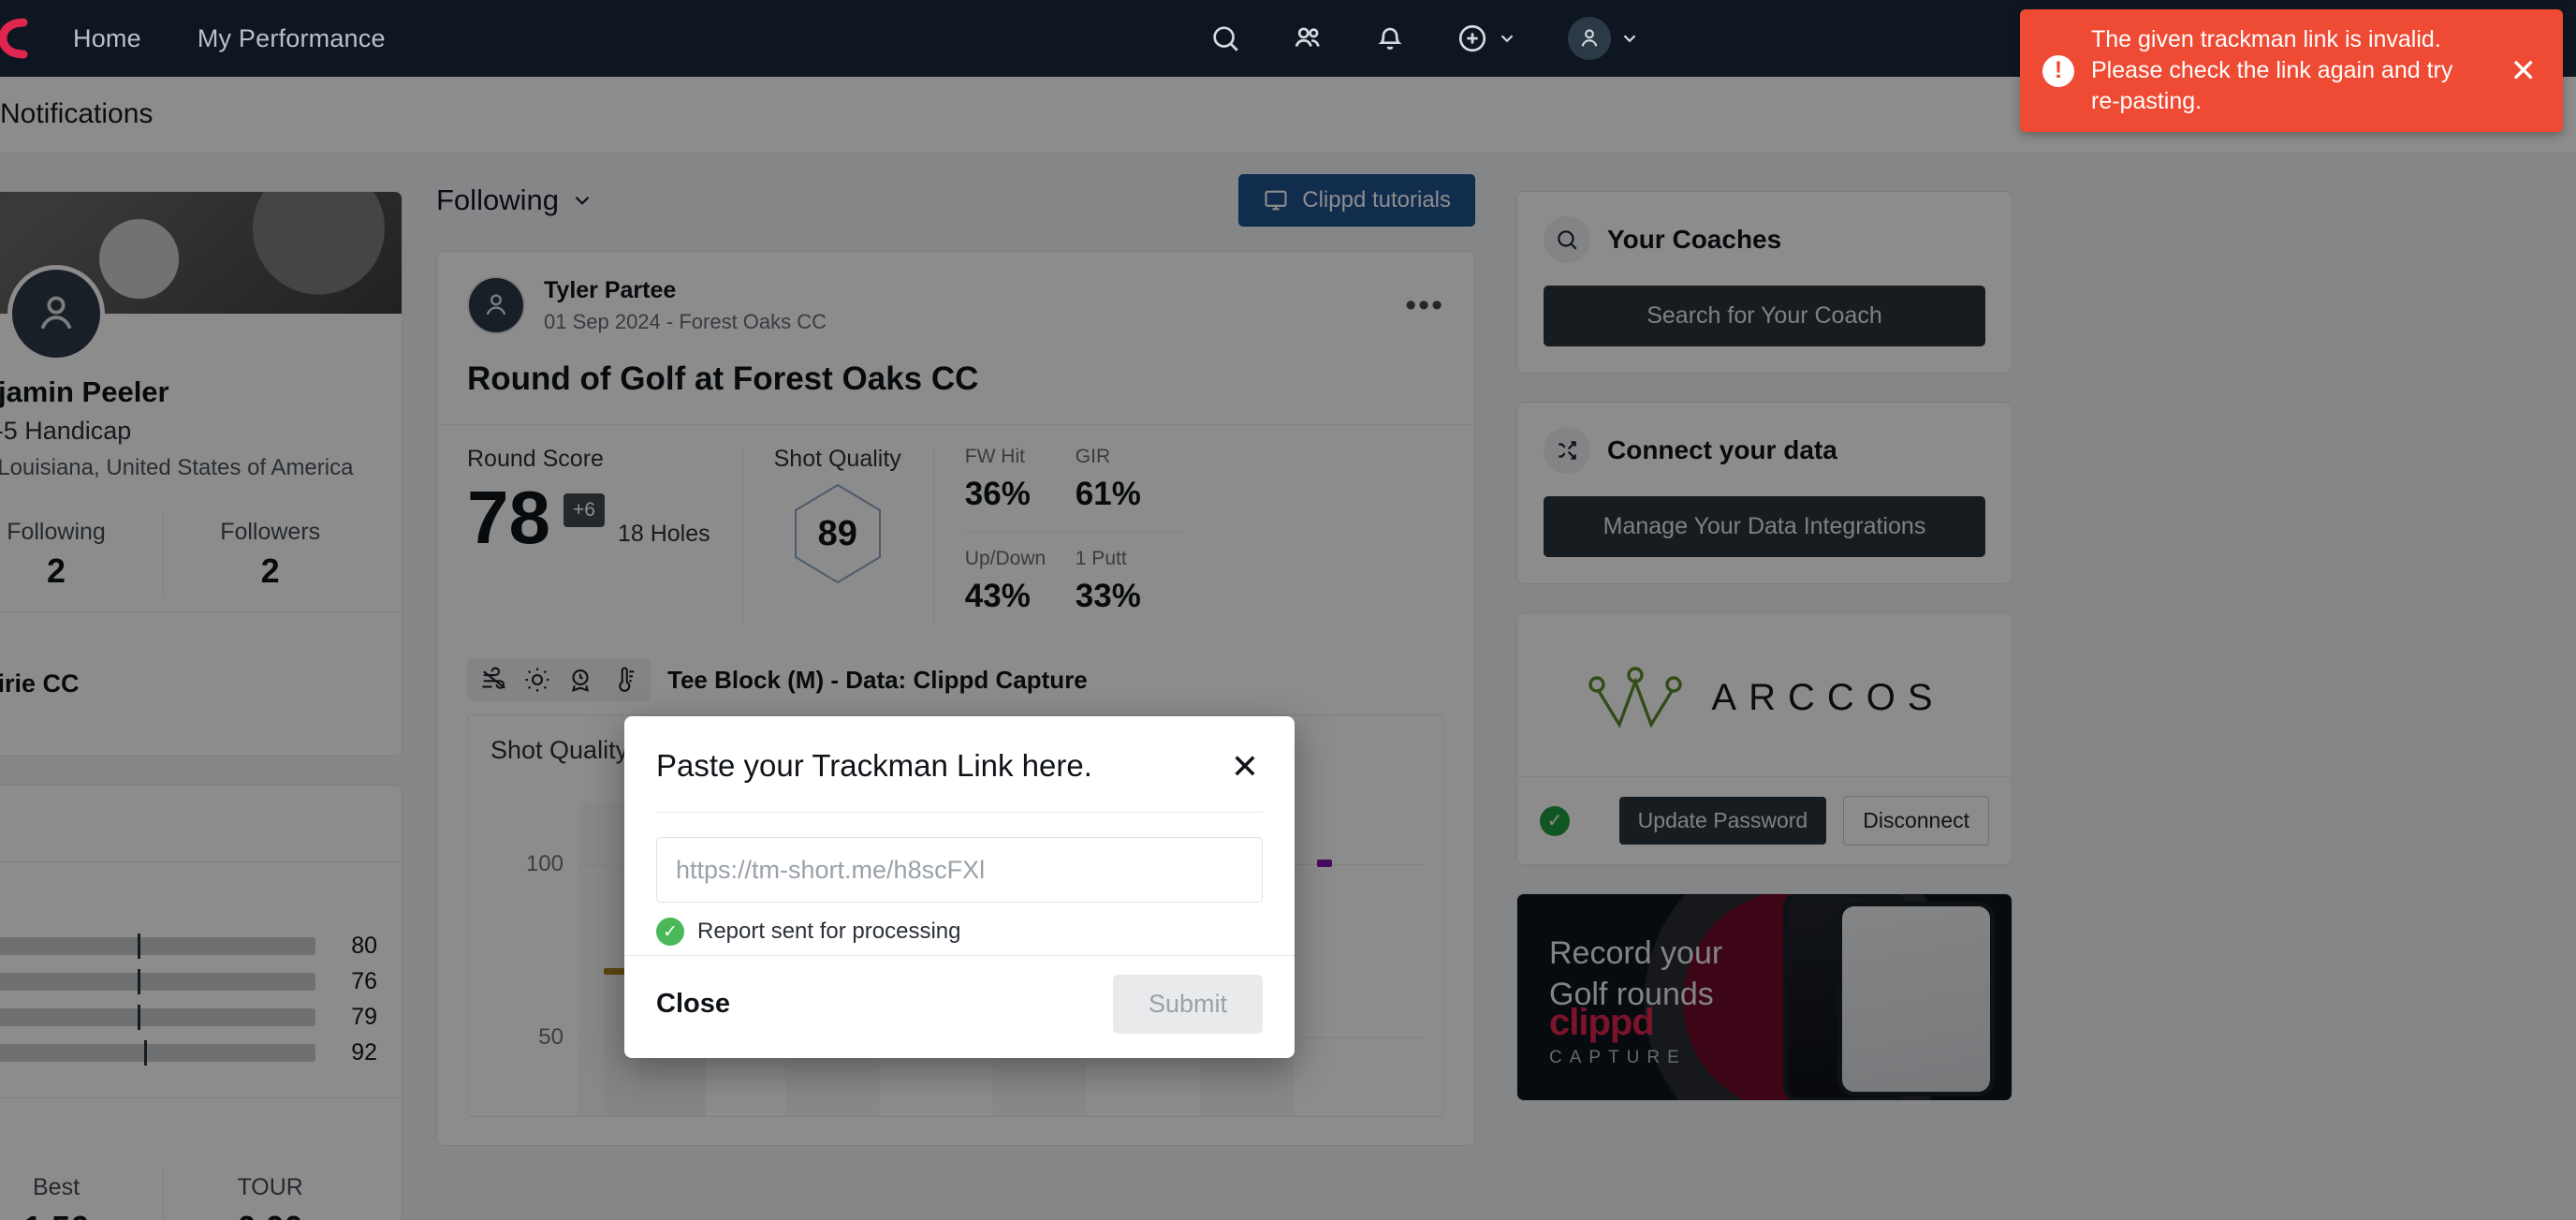 This screenshot has height=1220, width=2576. I want to click on people-icon, so click(1308, 38).